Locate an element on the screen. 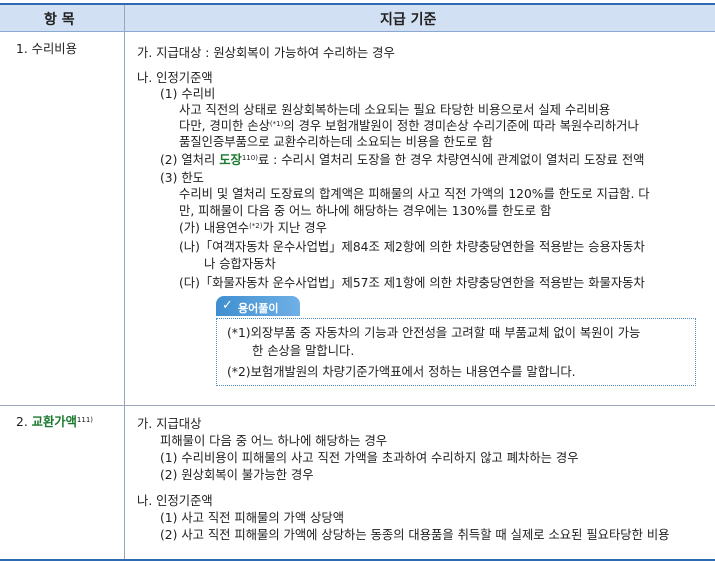 The image size is (715, 561). row2-item: 2. 교환가액111) is located at coordinates (55, 422).